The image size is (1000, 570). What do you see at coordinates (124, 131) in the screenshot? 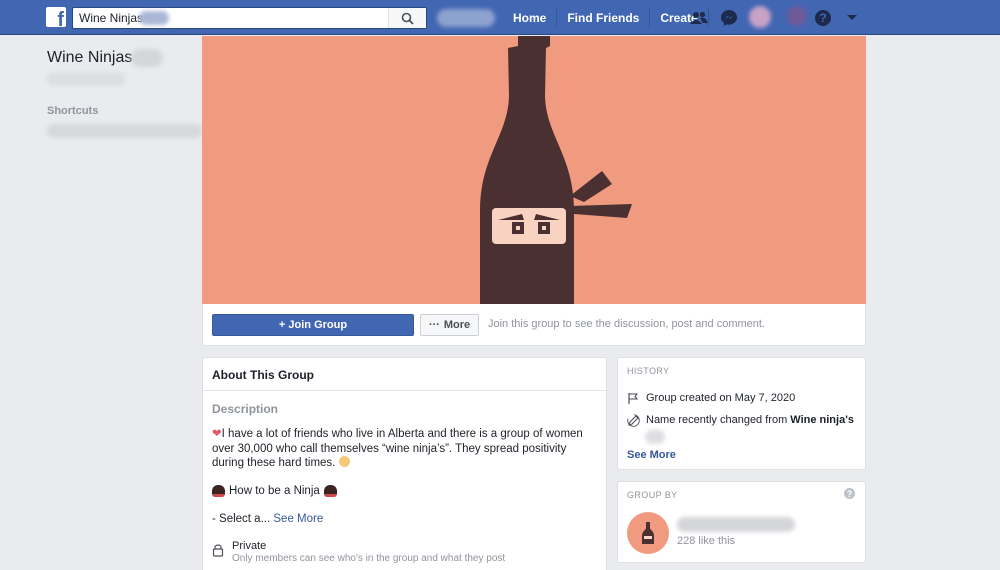
I see `shortcut-item-redacted` at bounding box center [124, 131].